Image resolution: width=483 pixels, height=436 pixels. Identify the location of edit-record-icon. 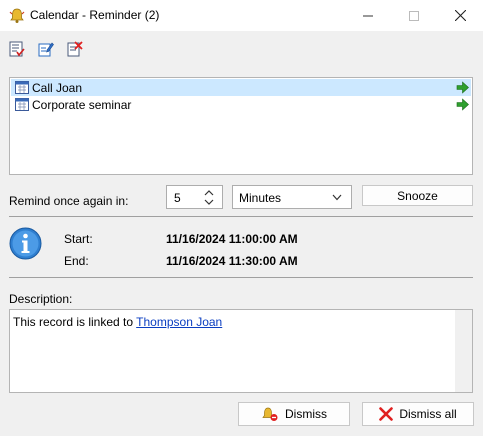
(46, 49).